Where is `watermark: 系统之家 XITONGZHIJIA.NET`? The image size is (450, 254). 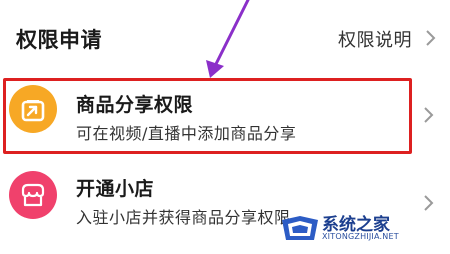 watermark: 系统之家 XITONGZHIJIA.NET is located at coordinates (363, 228).